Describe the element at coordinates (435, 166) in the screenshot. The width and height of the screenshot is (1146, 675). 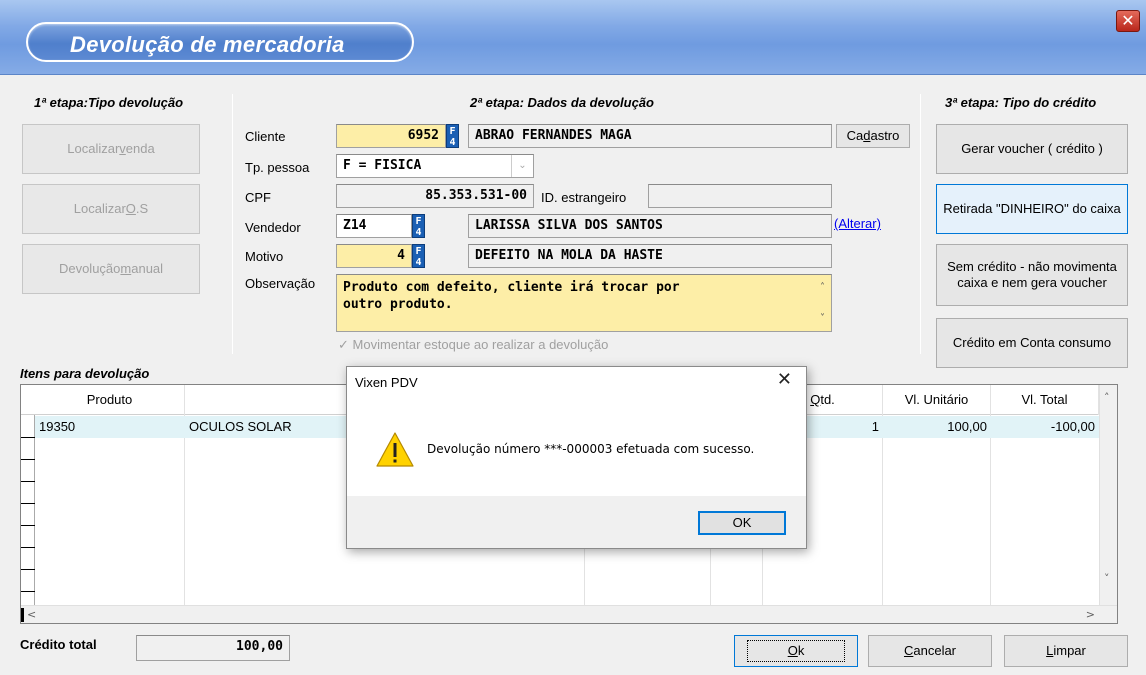
I see `tp-pessoa-select: F = FISICA ⌄` at that location.